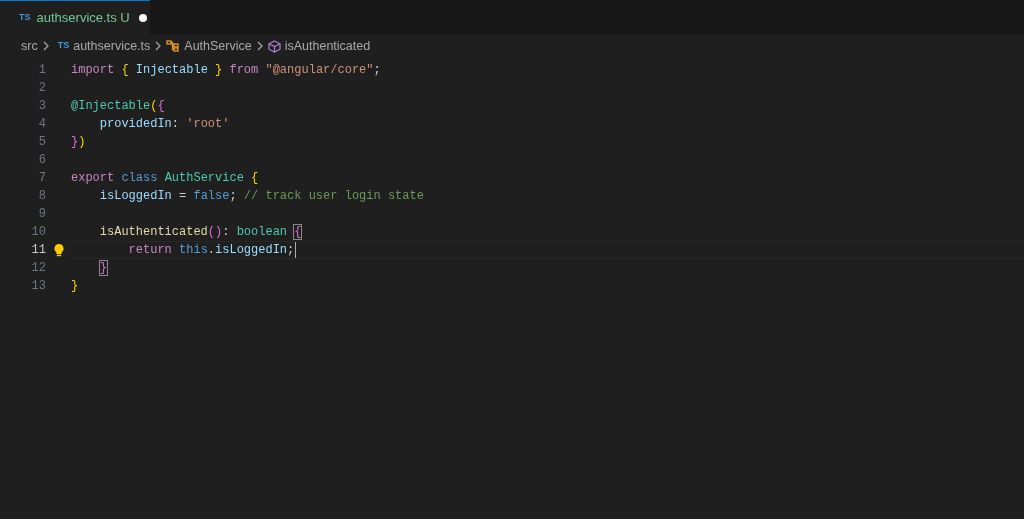 The width and height of the screenshot is (1024, 519). I want to click on line-number: 3, so click(41, 106).